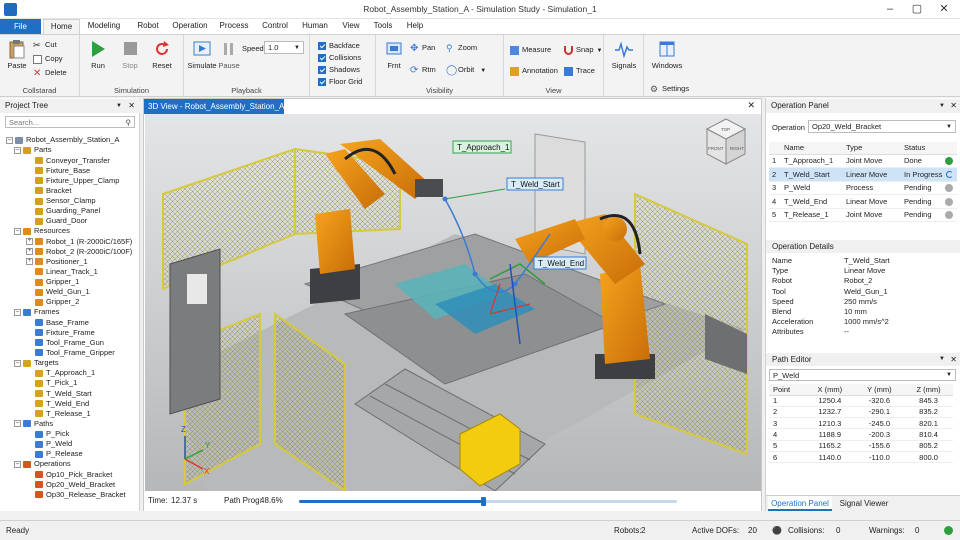 The height and width of the screenshot is (540, 960). Describe the element at coordinates (57, 323) in the screenshot. I see `tree-item: Base_Frame` at that location.